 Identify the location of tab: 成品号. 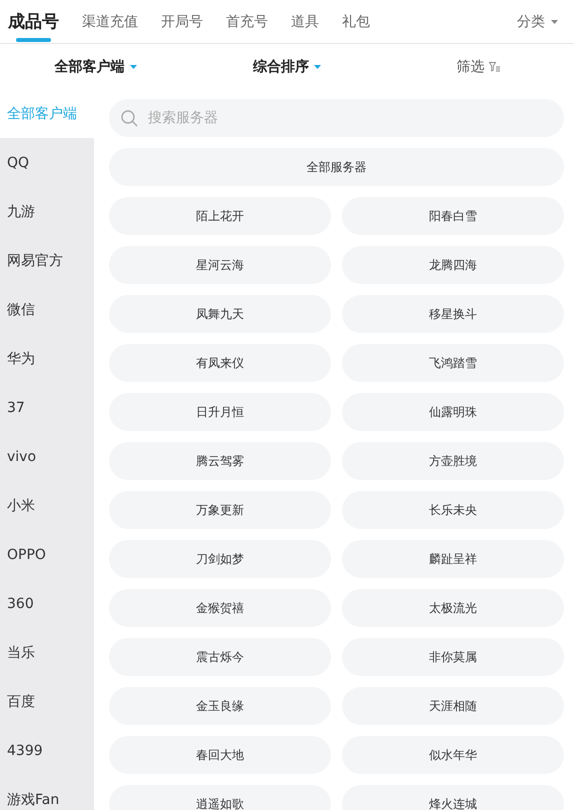
(33, 21).